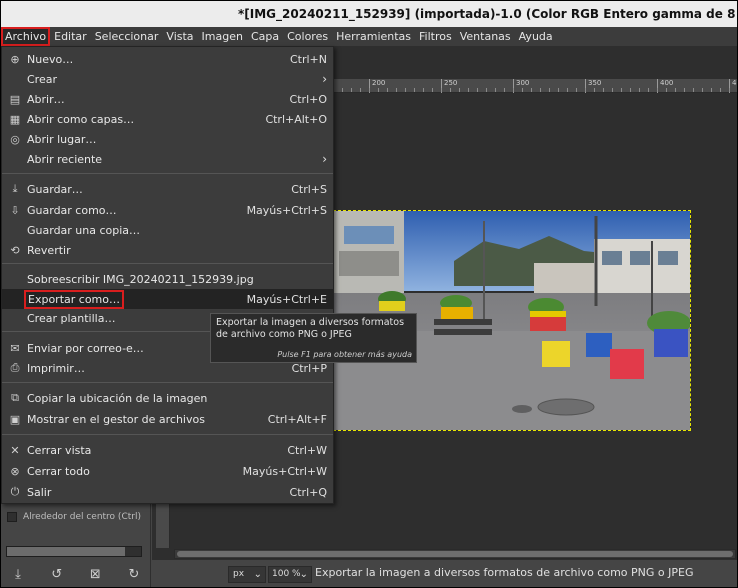 The height and width of the screenshot is (588, 738). What do you see at coordinates (179, 36) in the screenshot?
I see `menu-vista: Vista` at bounding box center [179, 36].